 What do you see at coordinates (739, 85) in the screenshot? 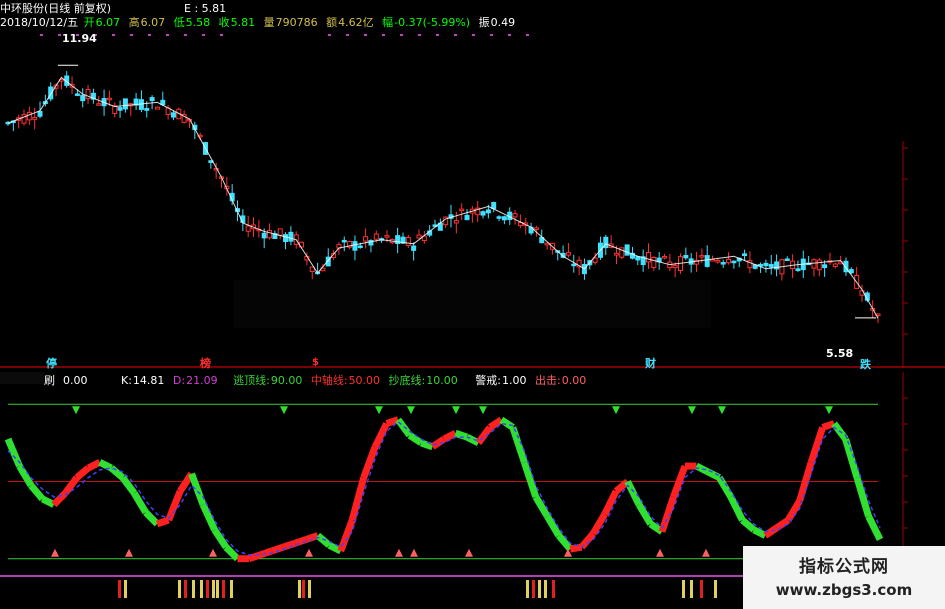
I see `redaction-top-right` at bounding box center [739, 85].